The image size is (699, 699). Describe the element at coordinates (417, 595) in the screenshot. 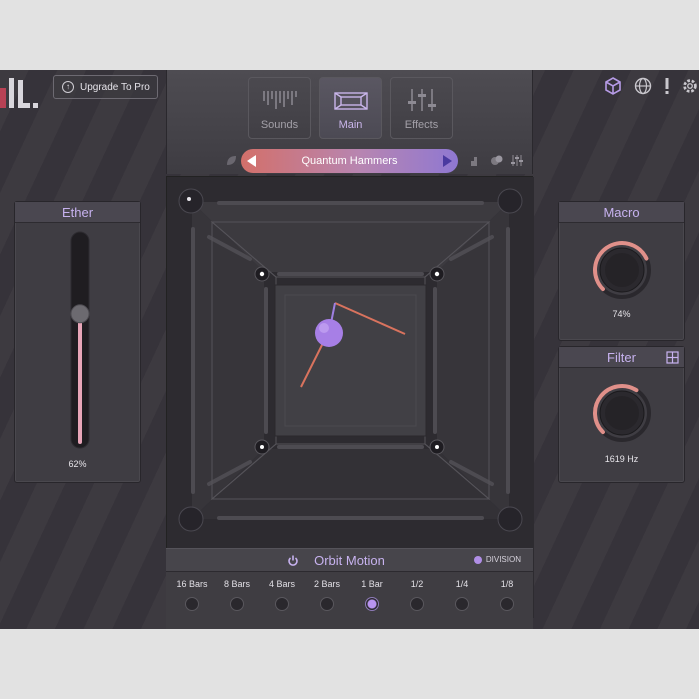

I see `rate-option: 1/2` at that location.